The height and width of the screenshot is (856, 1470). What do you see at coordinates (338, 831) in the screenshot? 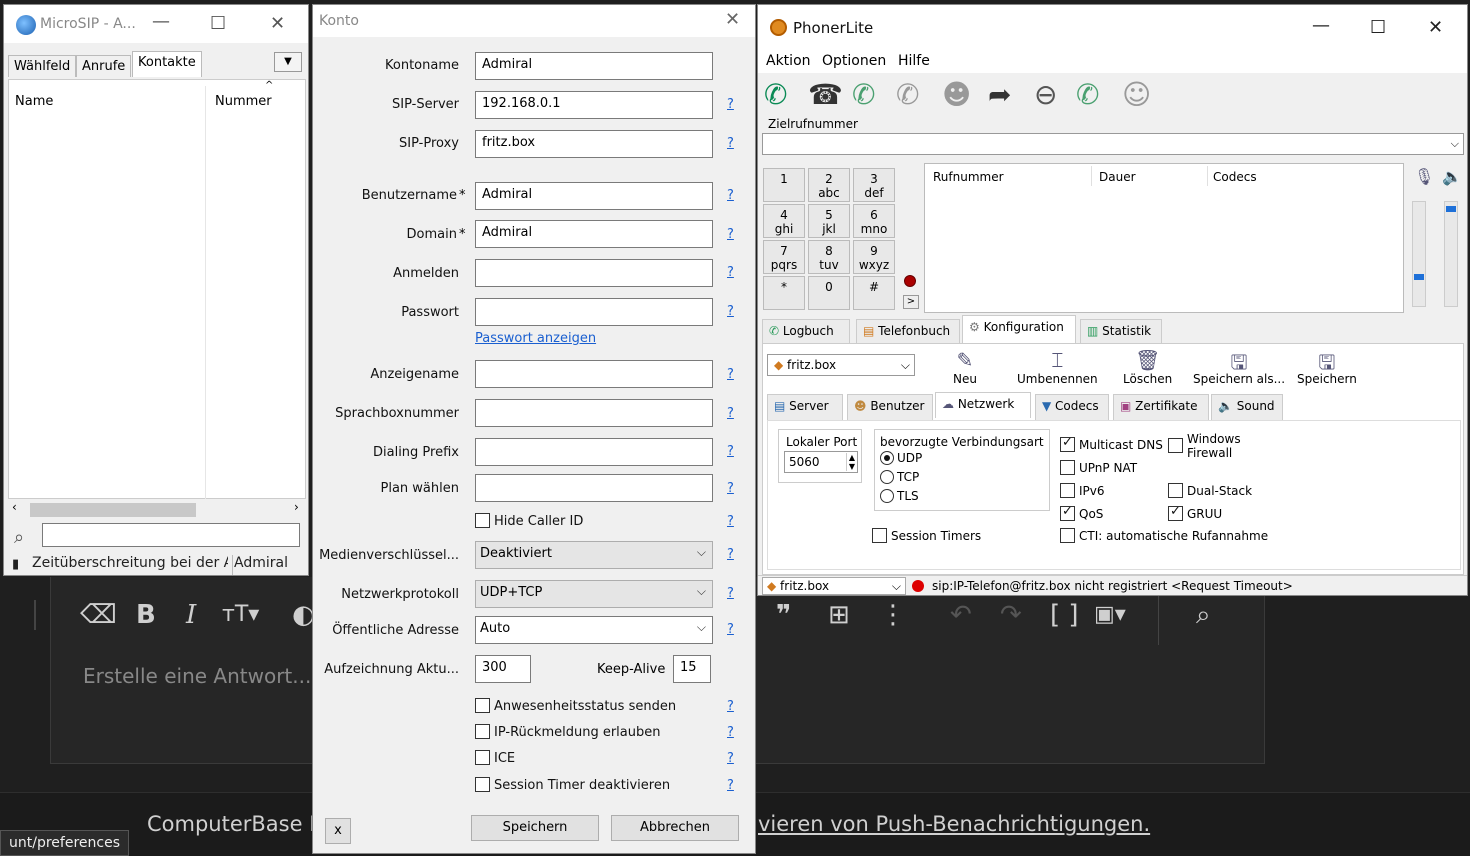
I see `delete-account-button: x` at bounding box center [338, 831].